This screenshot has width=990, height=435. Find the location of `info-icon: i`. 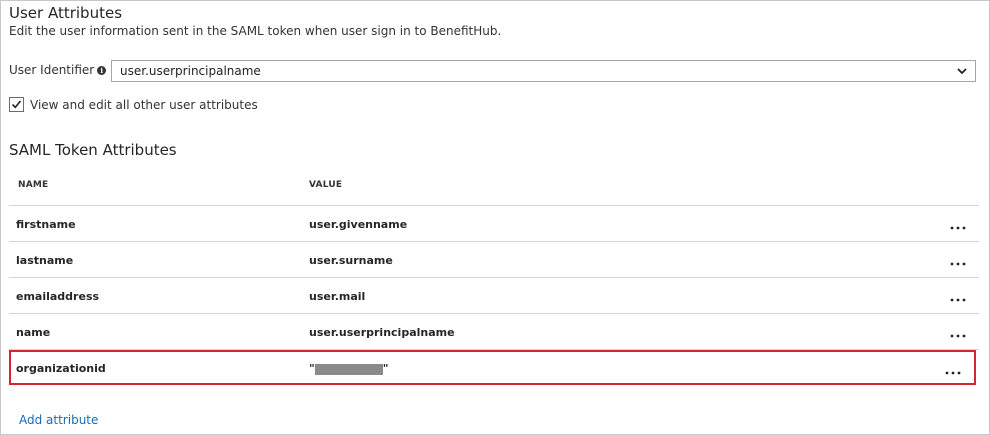

info-icon: i is located at coordinates (102, 70).